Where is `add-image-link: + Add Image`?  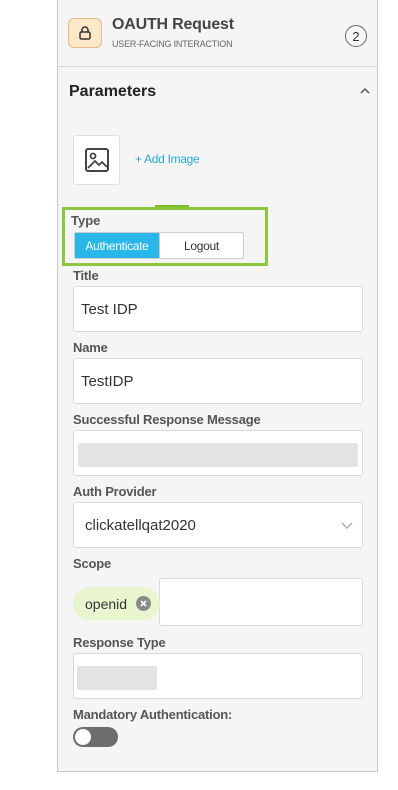 add-image-link: + Add Image is located at coordinates (167, 159).